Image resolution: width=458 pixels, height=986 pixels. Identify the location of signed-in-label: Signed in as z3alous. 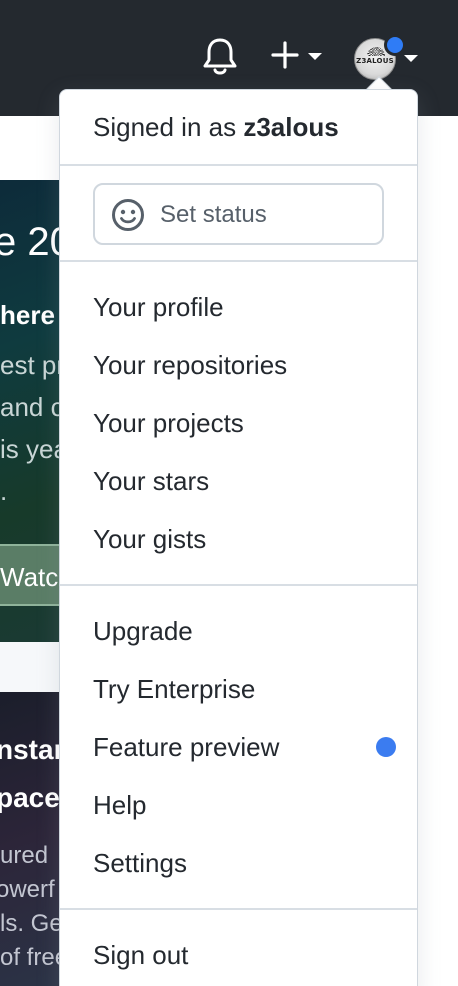
(216, 127).